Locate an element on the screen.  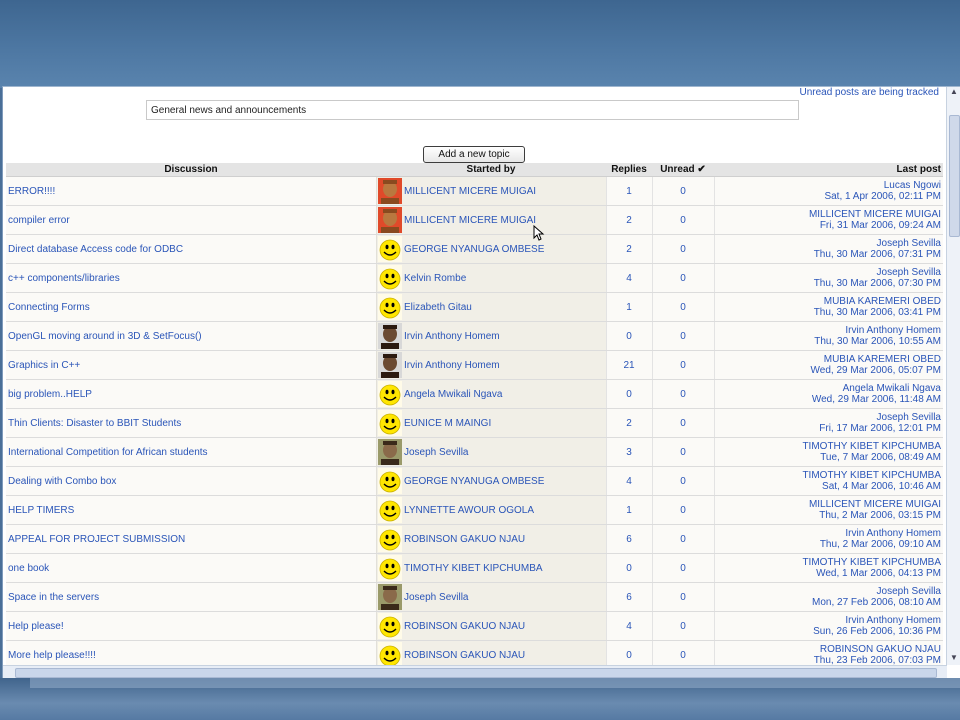
last-post-date-link: Wed, 29 Mar 2006, 05:07 PM is located at coordinates (829, 370).